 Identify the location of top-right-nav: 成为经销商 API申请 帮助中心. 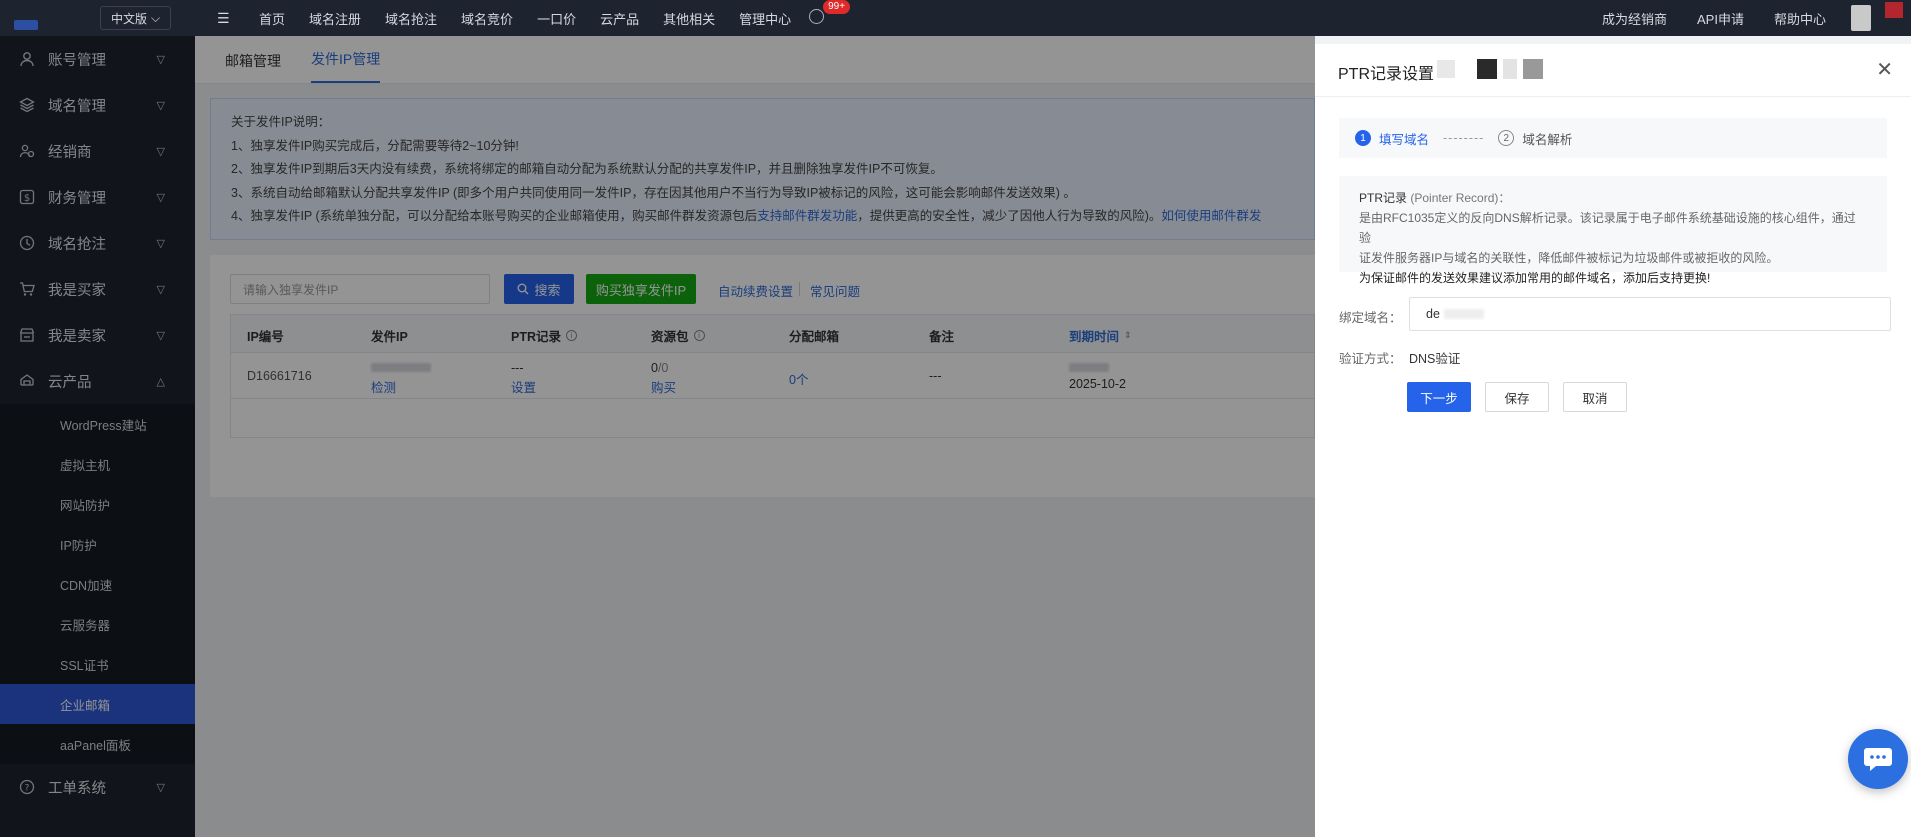
(1749, 18).